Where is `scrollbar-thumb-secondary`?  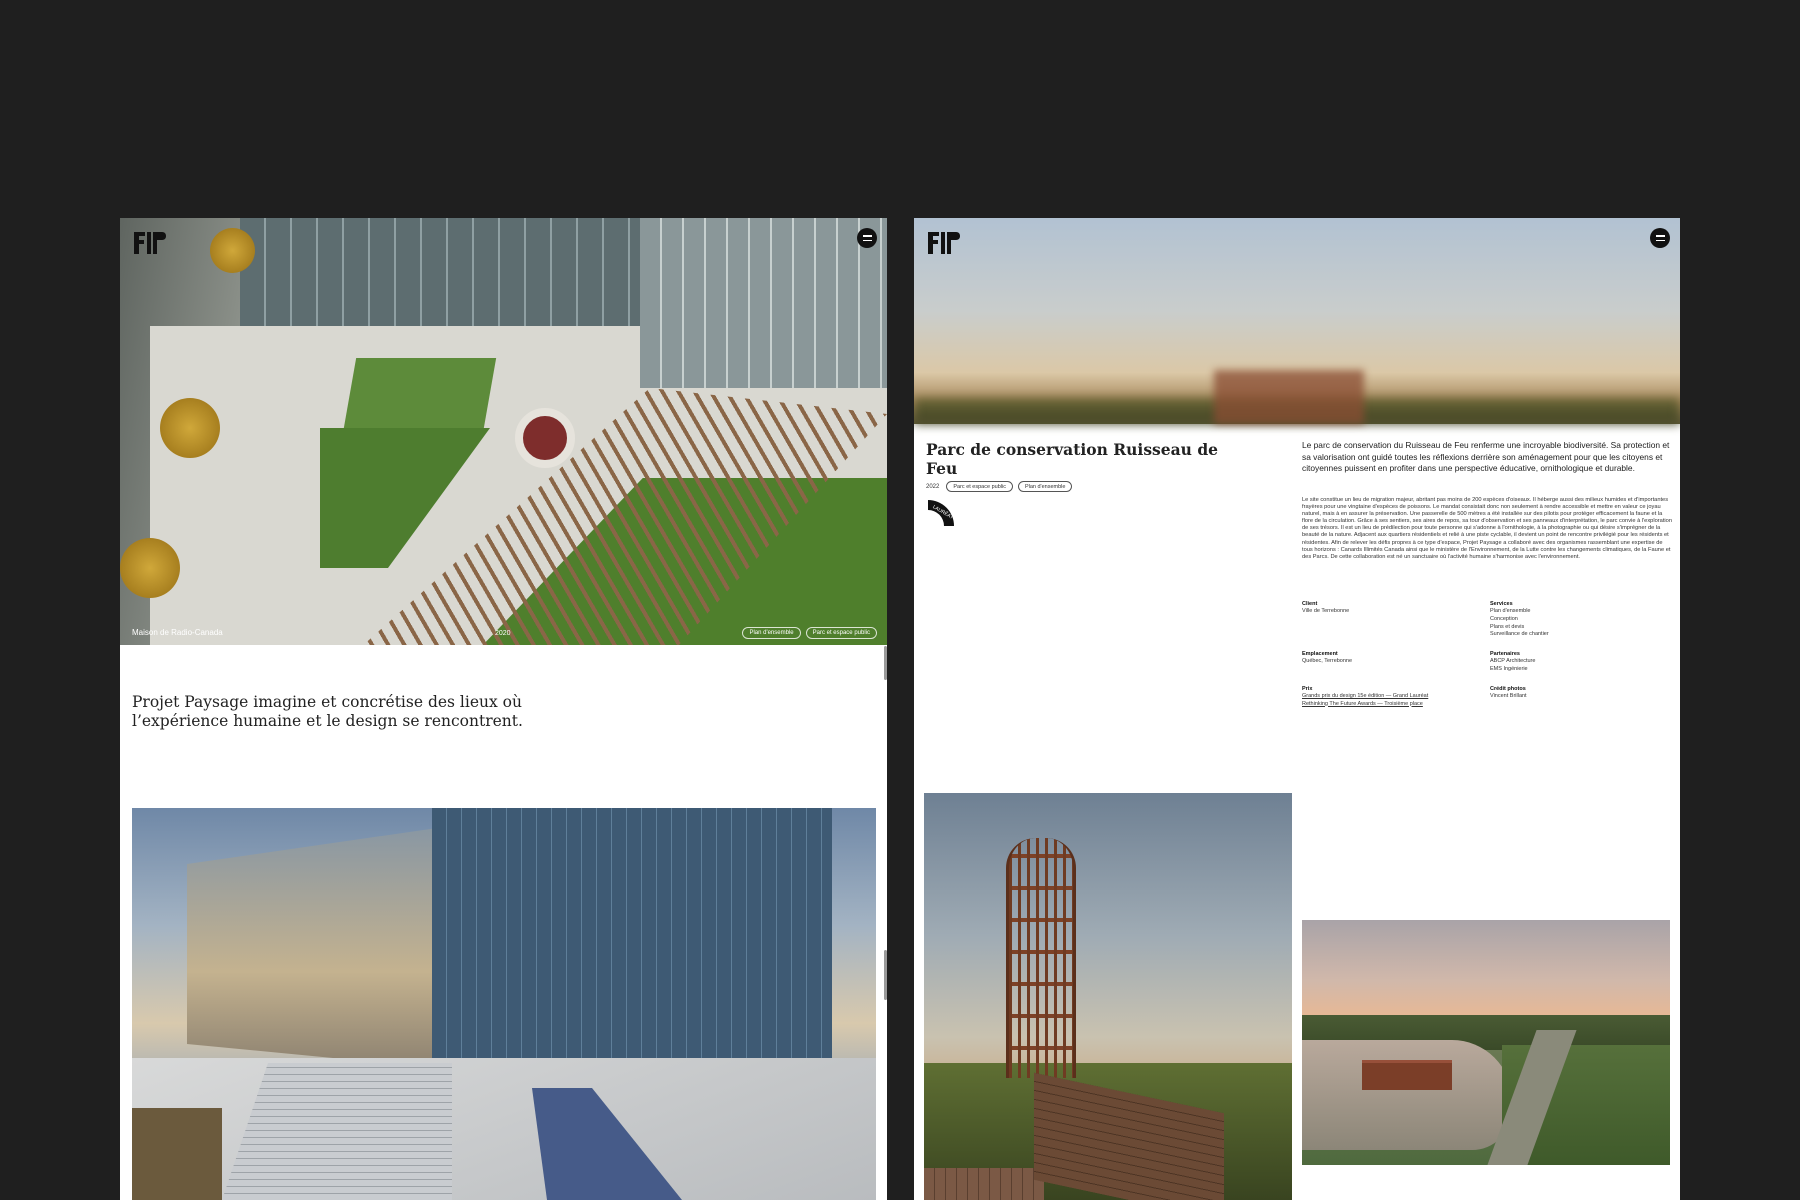 scrollbar-thumb-secondary is located at coordinates (885, 975).